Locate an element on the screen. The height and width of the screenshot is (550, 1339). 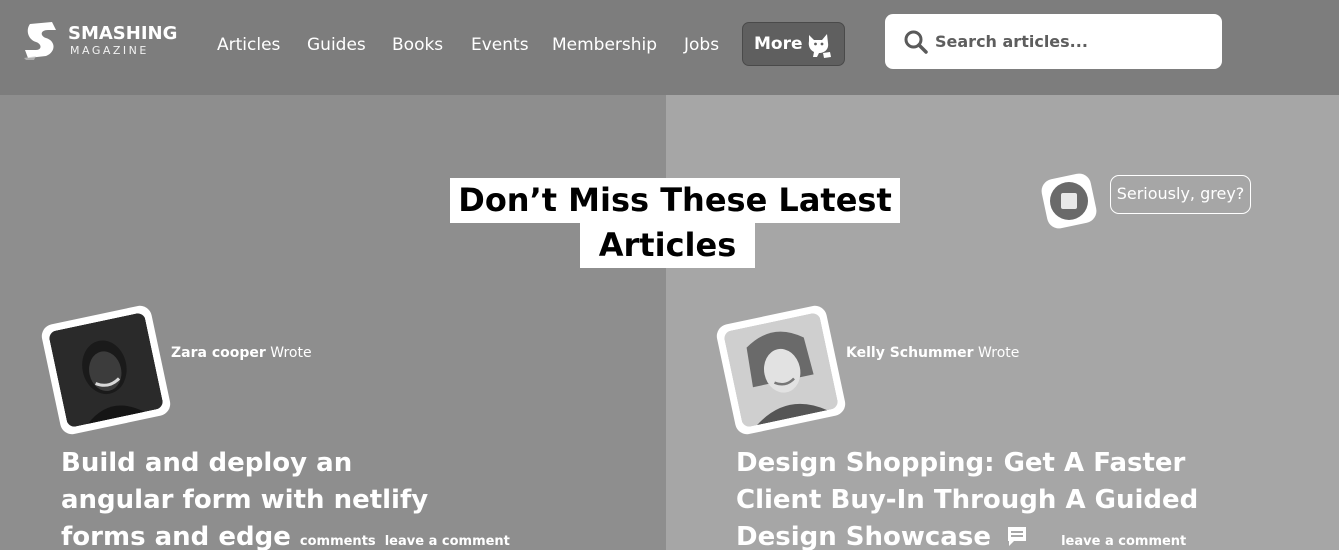
article-title-line: Design Shopping: Get A Faster is located at coordinates (967, 463).